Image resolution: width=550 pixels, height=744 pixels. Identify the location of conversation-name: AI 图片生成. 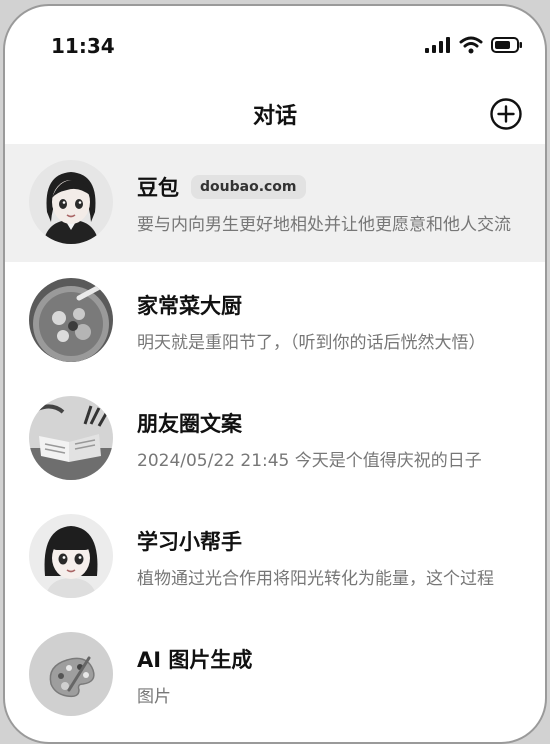
(195, 660).